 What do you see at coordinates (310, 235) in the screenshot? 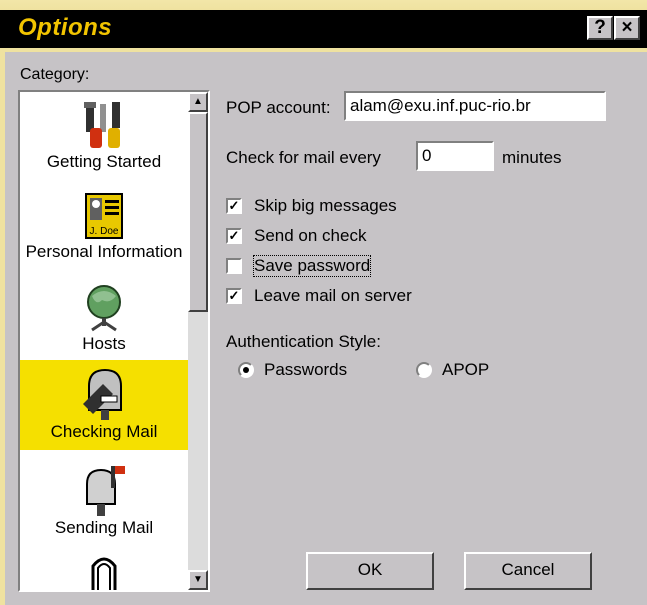
I see `checkbox-label: Send on check` at bounding box center [310, 235].